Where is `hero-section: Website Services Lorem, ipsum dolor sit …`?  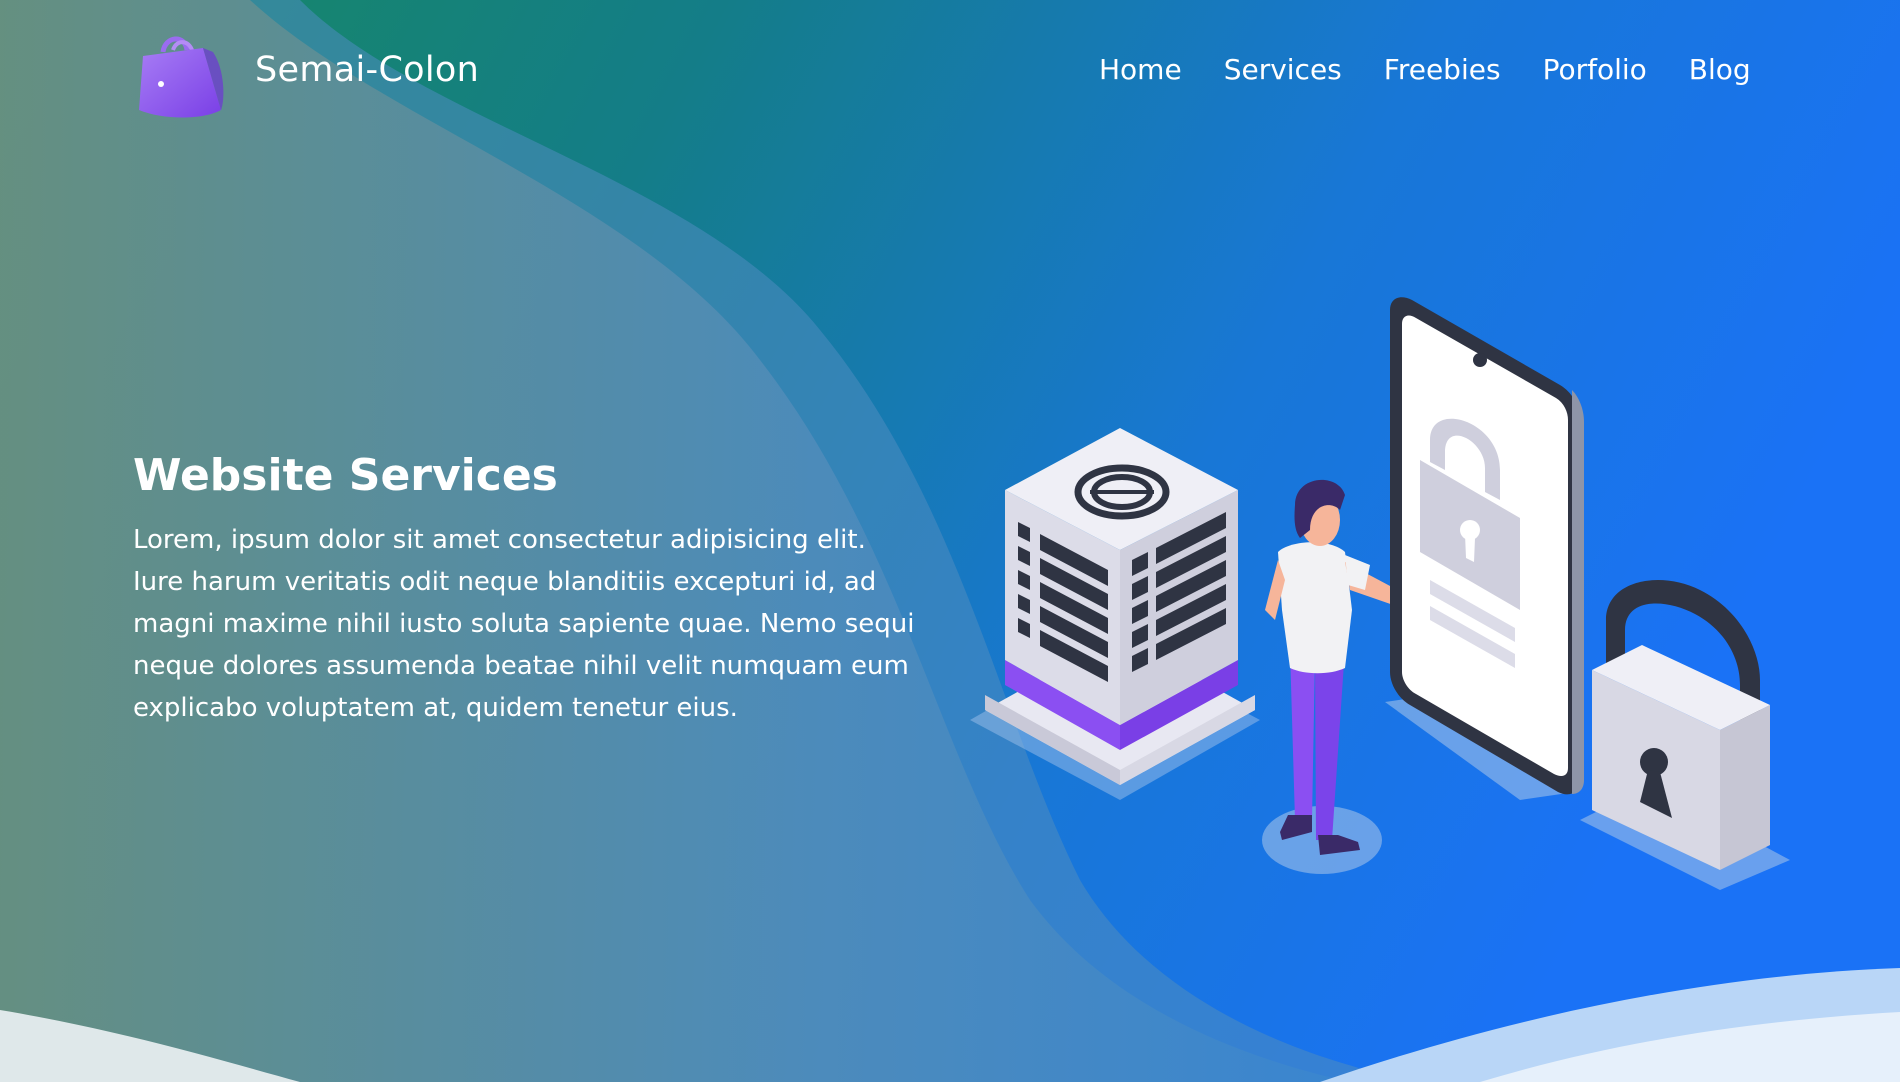 hero-section: Website Services Lorem, ipsum dolor sit … is located at coordinates (533, 589).